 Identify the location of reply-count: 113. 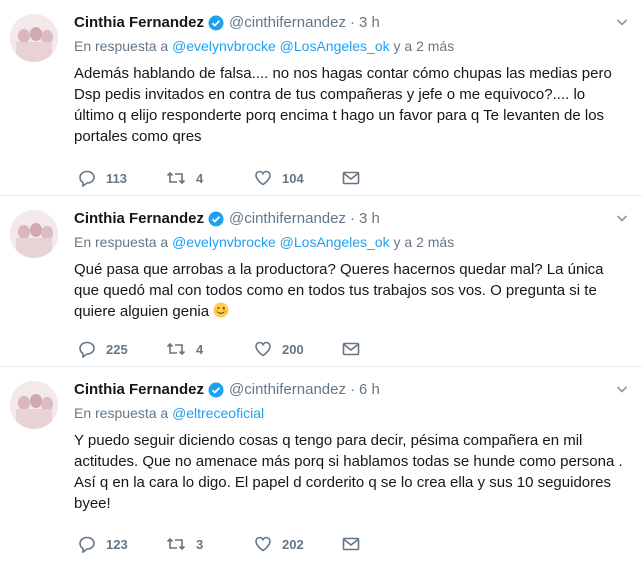
(116, 178).